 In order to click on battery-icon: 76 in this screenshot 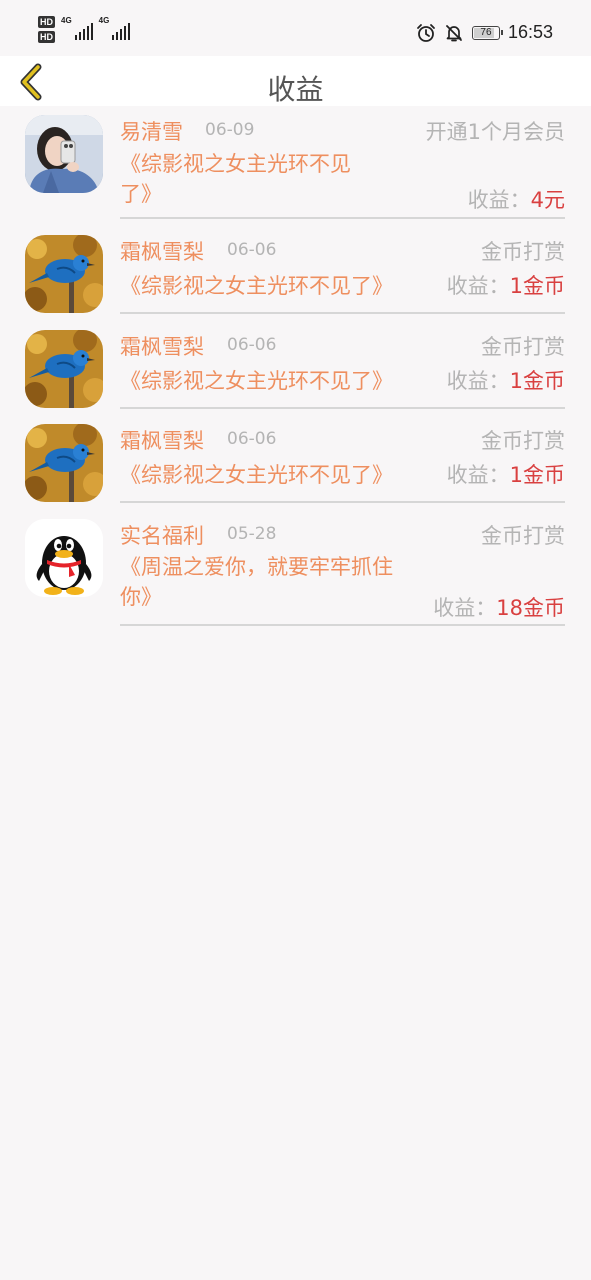, I will do `click(487, 32)`.